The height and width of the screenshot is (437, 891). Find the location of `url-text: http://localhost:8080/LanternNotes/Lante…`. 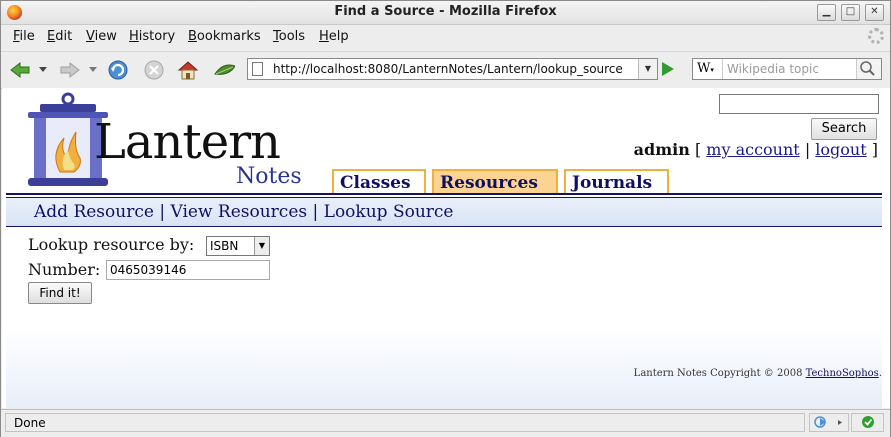

url-text: http://localhost:8080/LanternNotes/Lante… is located at coordinates (454, 69).